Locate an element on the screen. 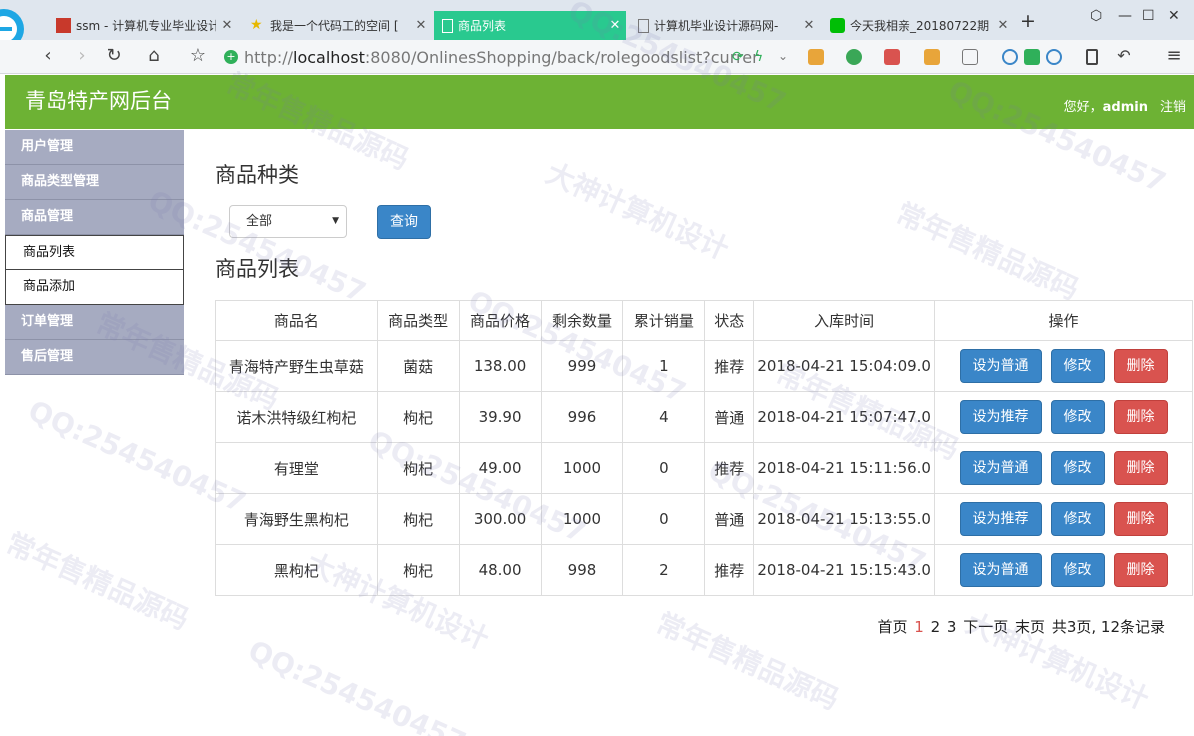  sidebar-item-orders: 订单管理 is located at coordinates (94, 322).